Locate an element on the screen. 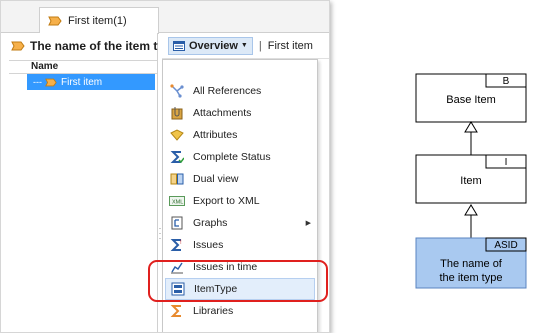 This screenshot has width=552, height=333. complete-status-icon is located at coordinates (177, 157).